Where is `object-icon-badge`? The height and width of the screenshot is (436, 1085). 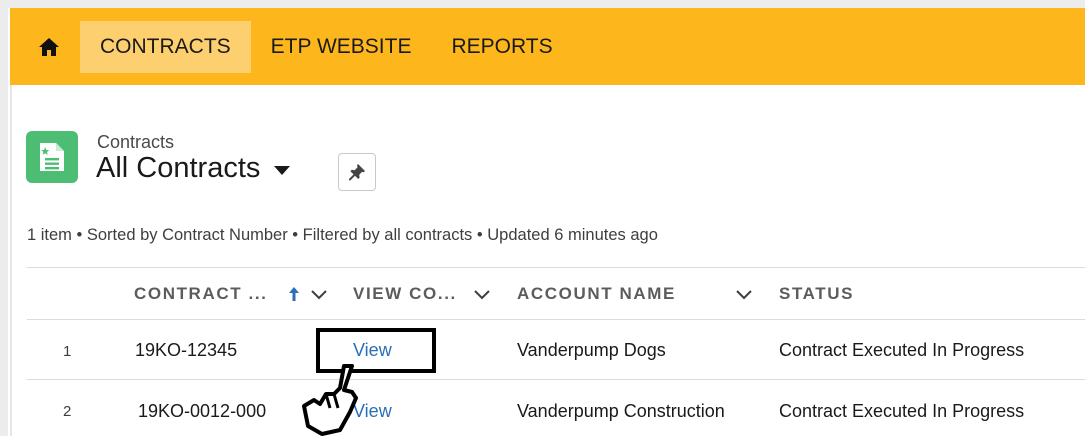 object-icon-badge is located at coordinates (52, 157).